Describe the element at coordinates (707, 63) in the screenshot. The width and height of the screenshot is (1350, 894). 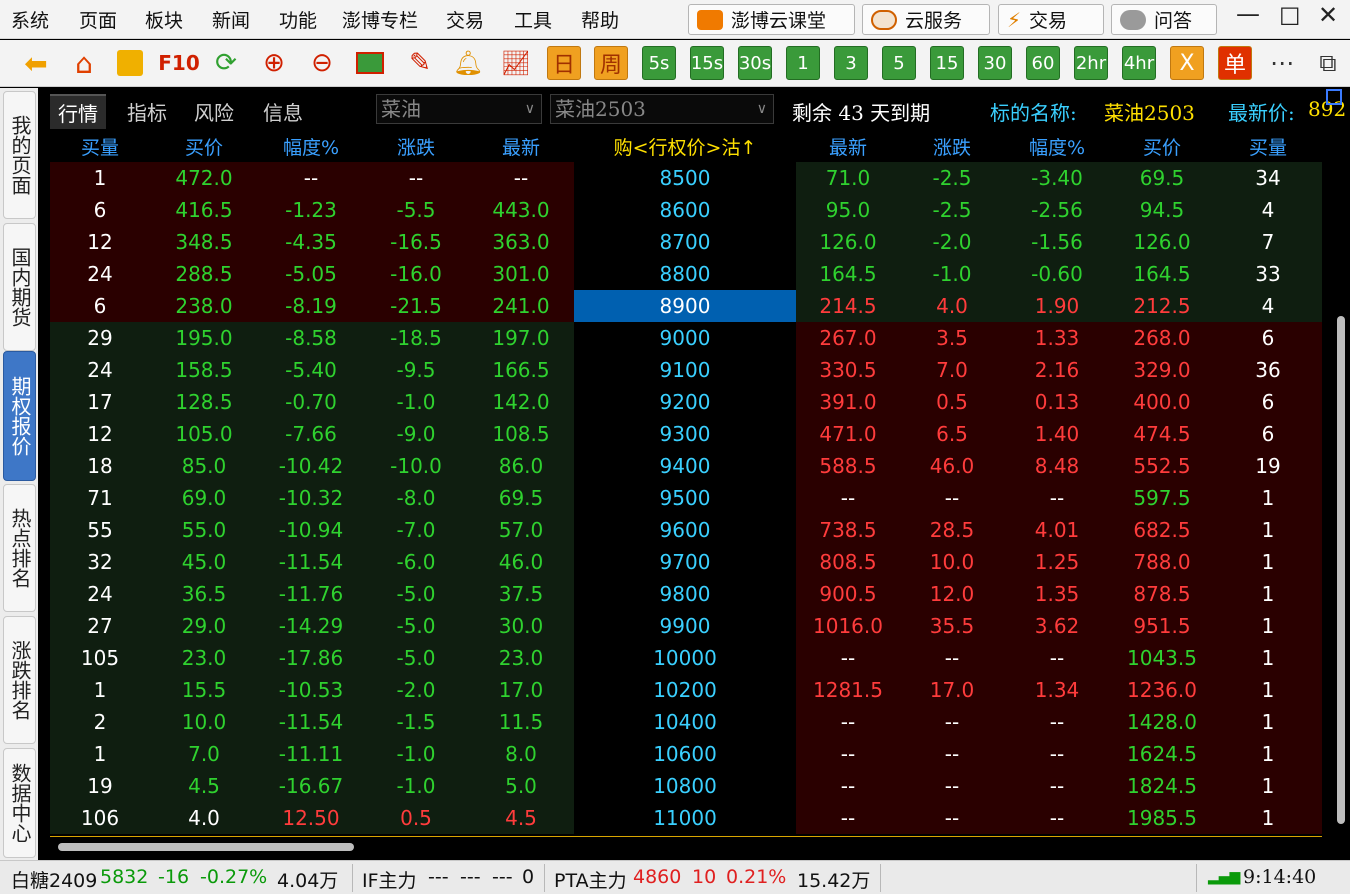
I see `period-15s-button: 15s` at that location.